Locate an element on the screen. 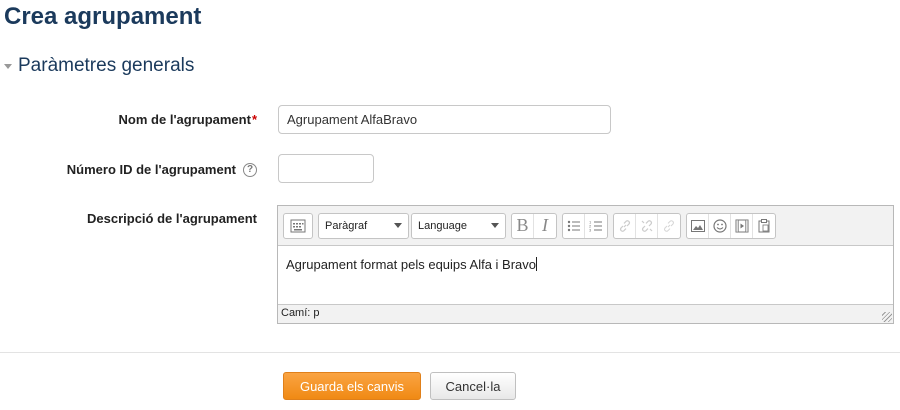 The image size is (900, 410). unlink-icon is located at coordinates (647, 225).